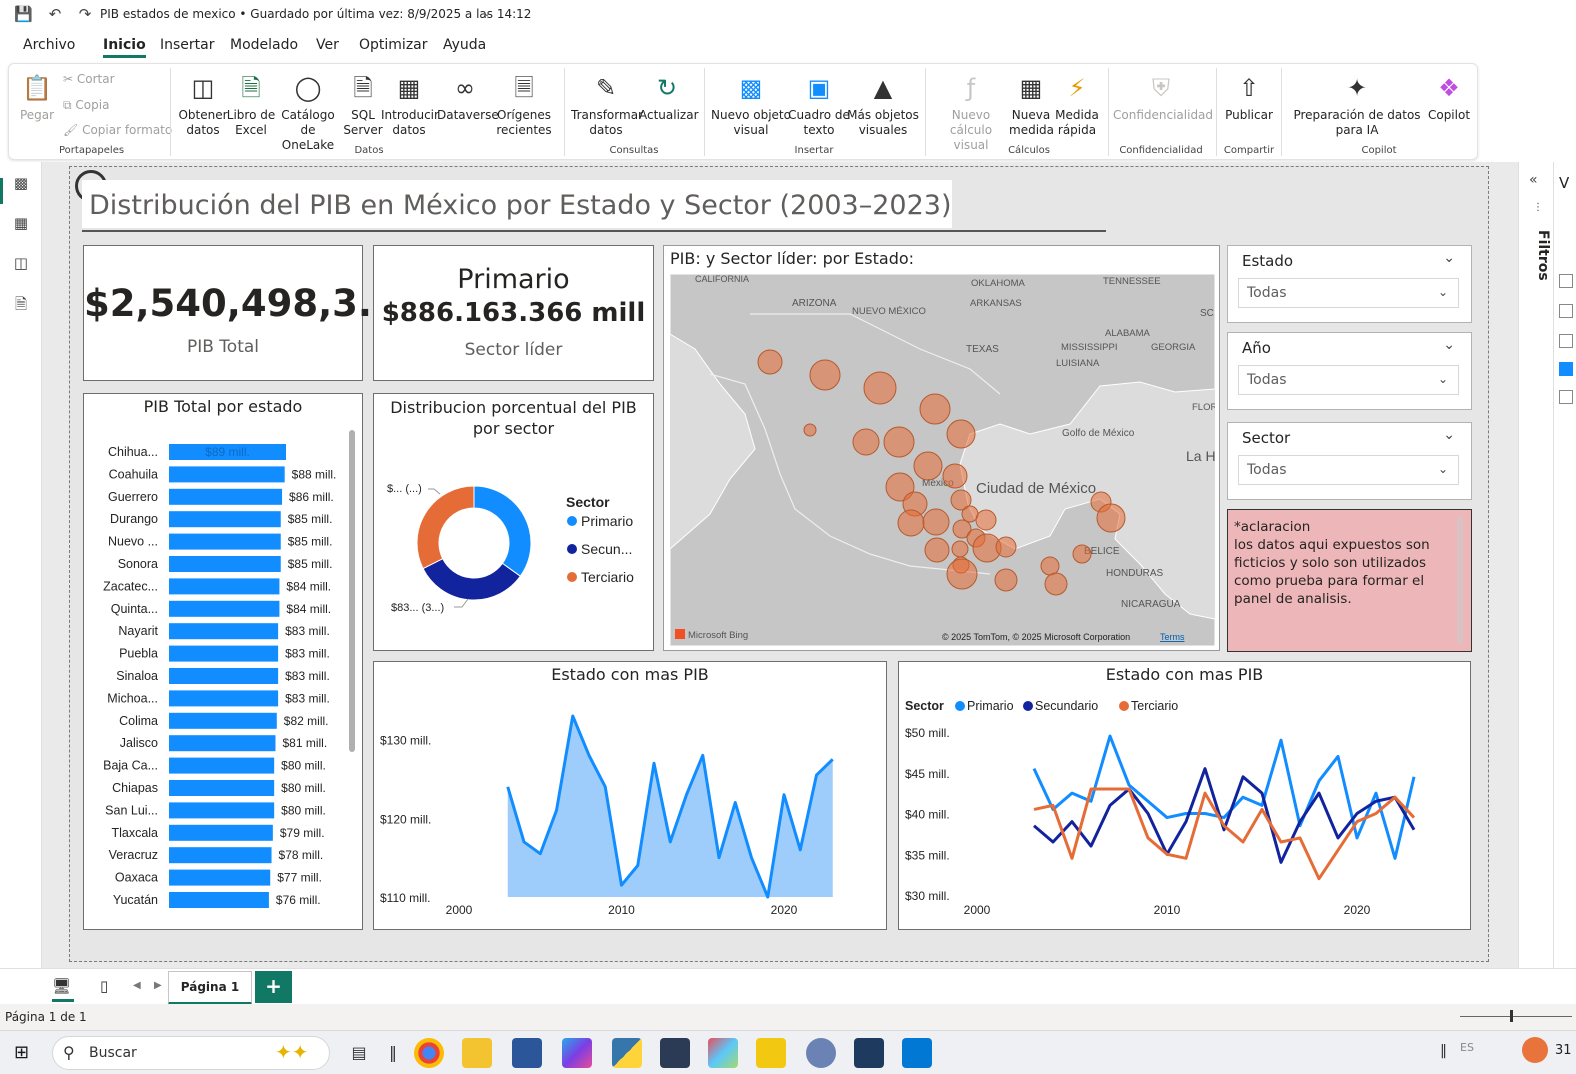 The height and width of the screenshot is (1074, 1576). What do you see at coordinates (1533, 180) in the screenshot?
I see `collapse-icon: «` at bounding box center [1533, 180].